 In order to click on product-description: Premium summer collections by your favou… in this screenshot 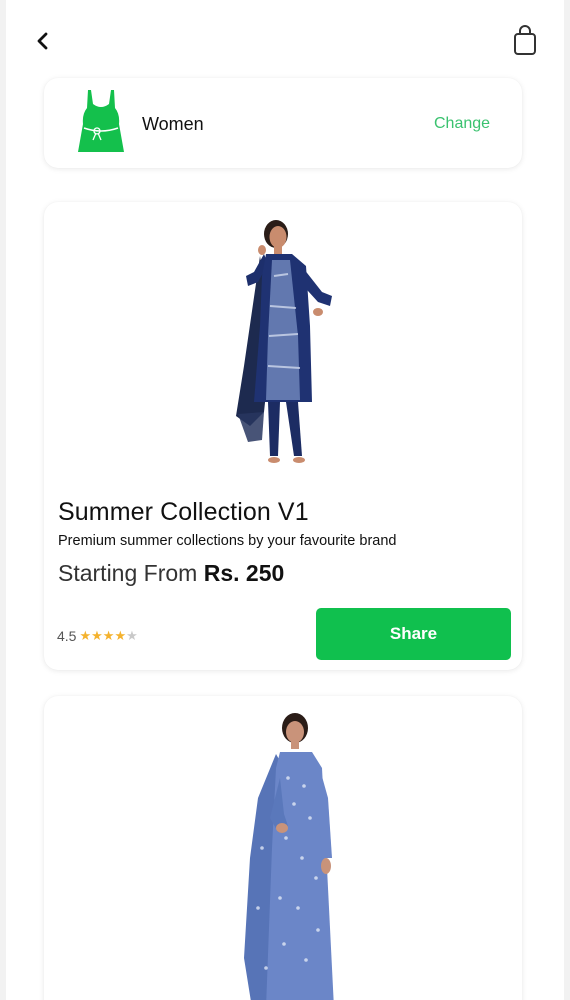, I will do `click(227, 541)`.